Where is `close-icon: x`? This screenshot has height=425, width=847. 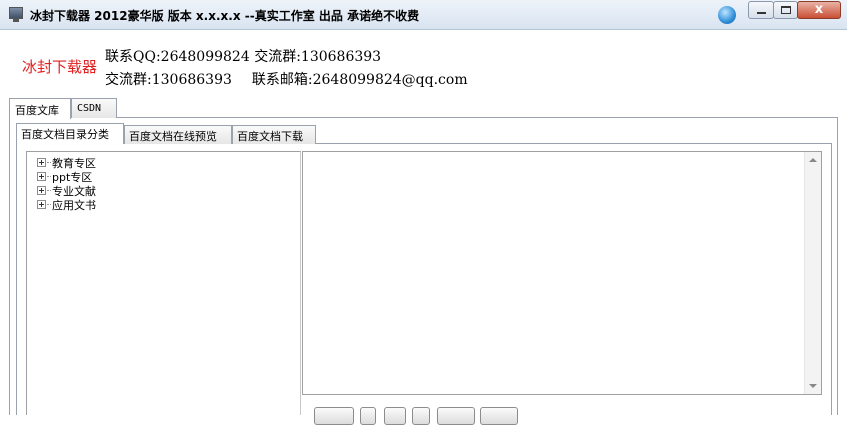
close-icon: x is located at coordinates (819, 9).